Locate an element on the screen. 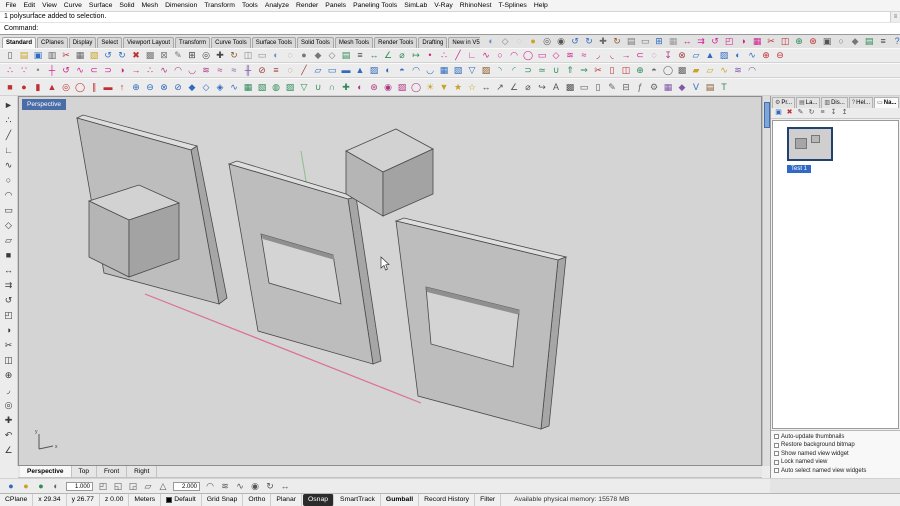  sun-icon: ☀ is located at coordinates (430, 87).